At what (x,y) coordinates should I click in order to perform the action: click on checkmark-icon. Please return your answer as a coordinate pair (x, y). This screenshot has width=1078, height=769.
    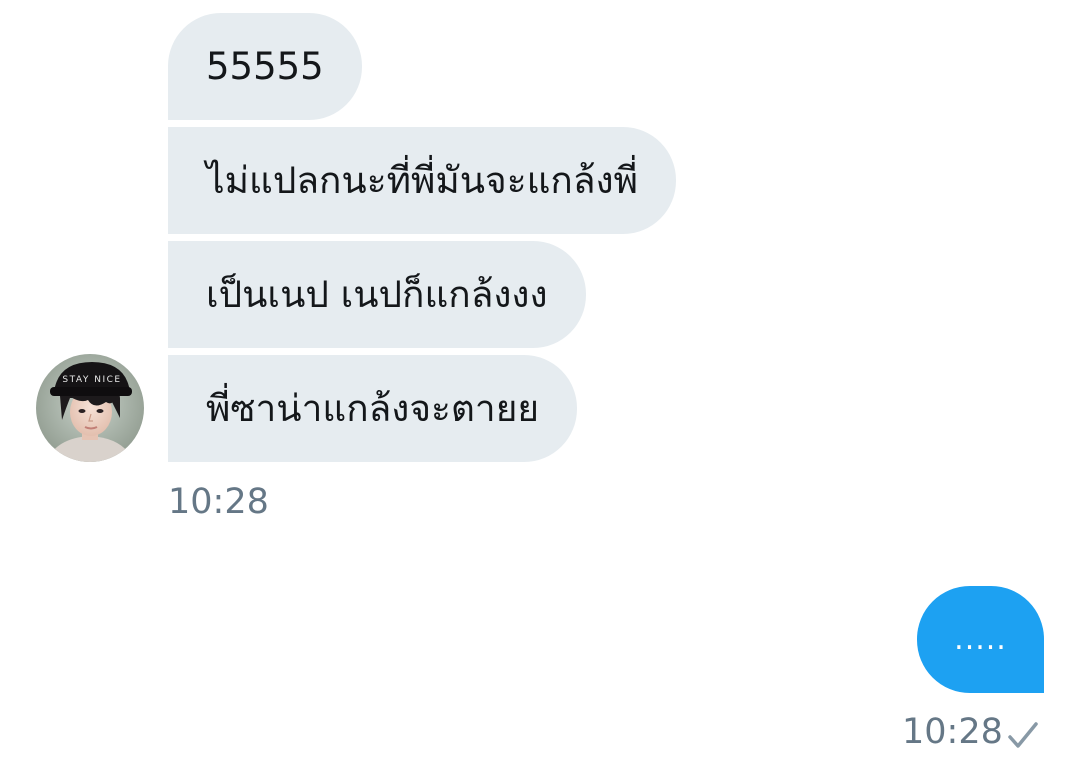
    Looking at the image, I should click on (1023, 735).